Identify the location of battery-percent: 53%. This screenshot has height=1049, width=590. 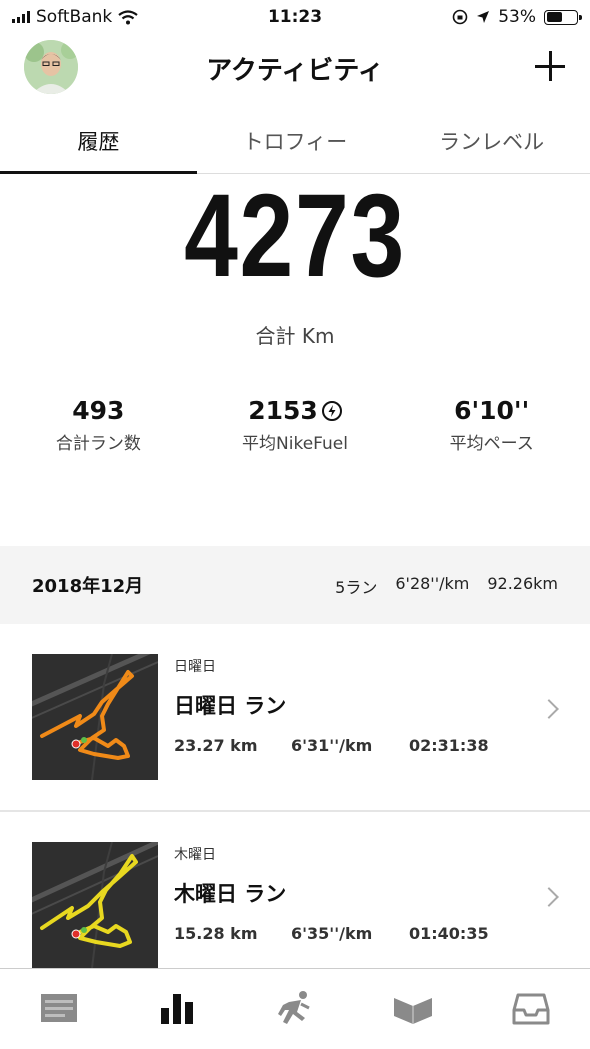
(517, 17).